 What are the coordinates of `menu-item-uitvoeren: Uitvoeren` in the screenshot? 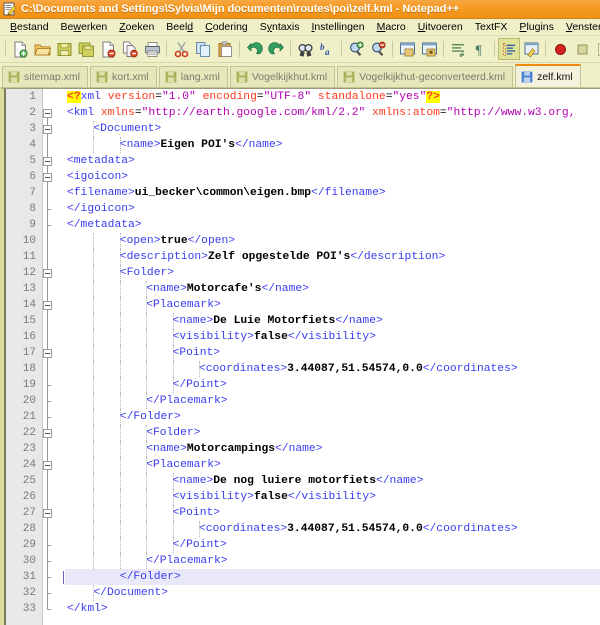 It's located at (440, 27).